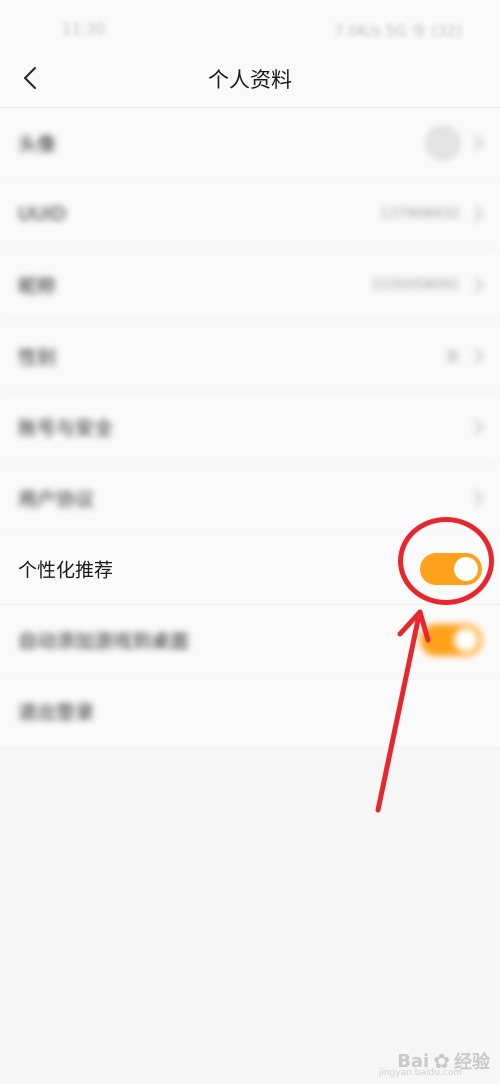 The image size is (500, 1084). I want to click on status-bar: 11:30 7.0K/s 5G 令 (32), so click(250, 25).